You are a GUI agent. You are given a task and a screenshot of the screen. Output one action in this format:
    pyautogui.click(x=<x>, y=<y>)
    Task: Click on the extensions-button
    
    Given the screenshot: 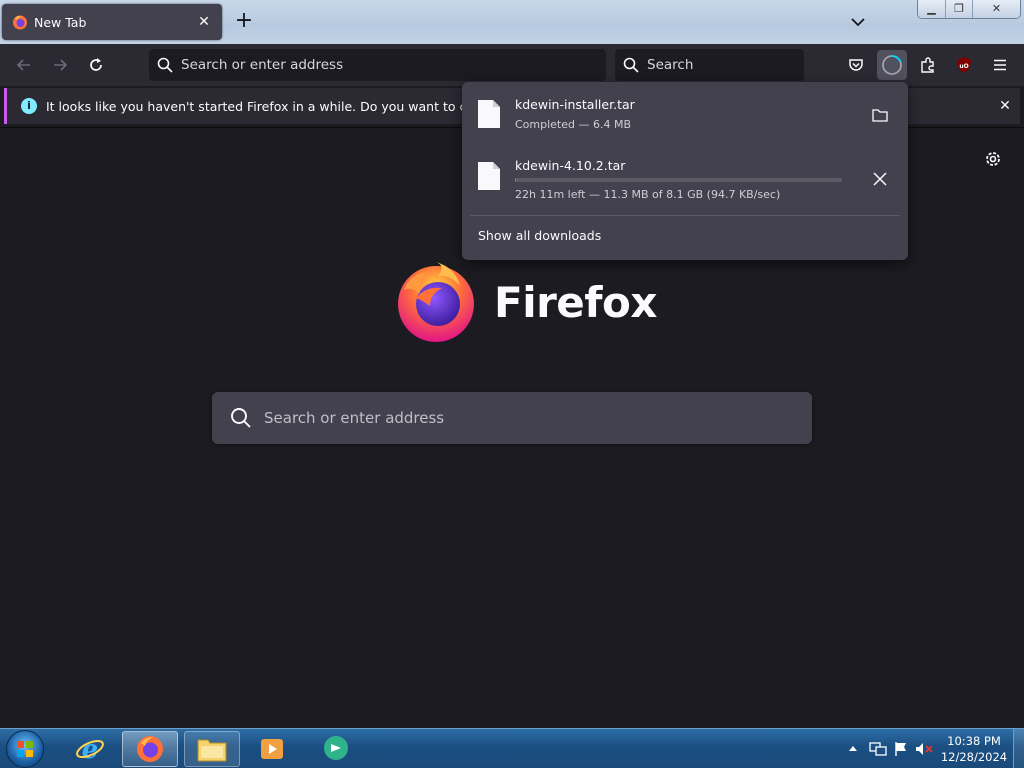 What is the action you would take?
    pyautogui.click(x=928, y=65)
    